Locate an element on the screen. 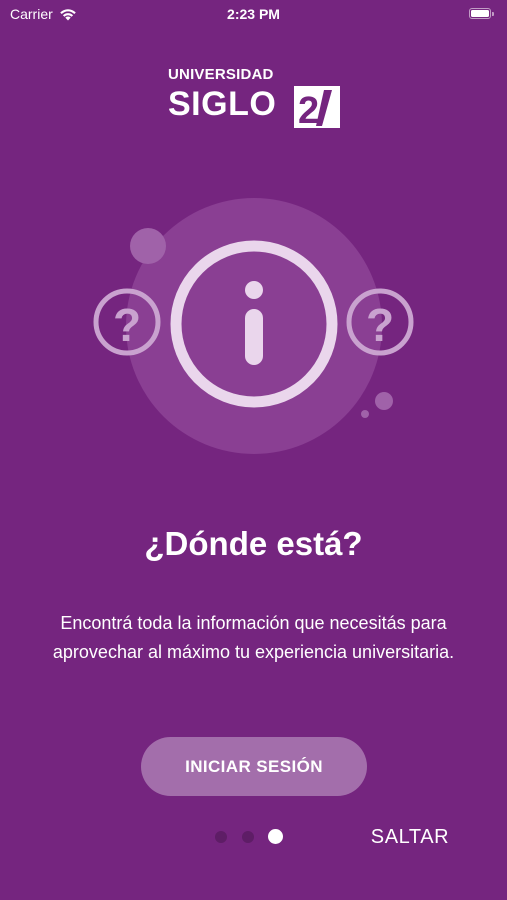 This screenshot has height=900, width=507. page-indicator is located at coordinates (253, 837).